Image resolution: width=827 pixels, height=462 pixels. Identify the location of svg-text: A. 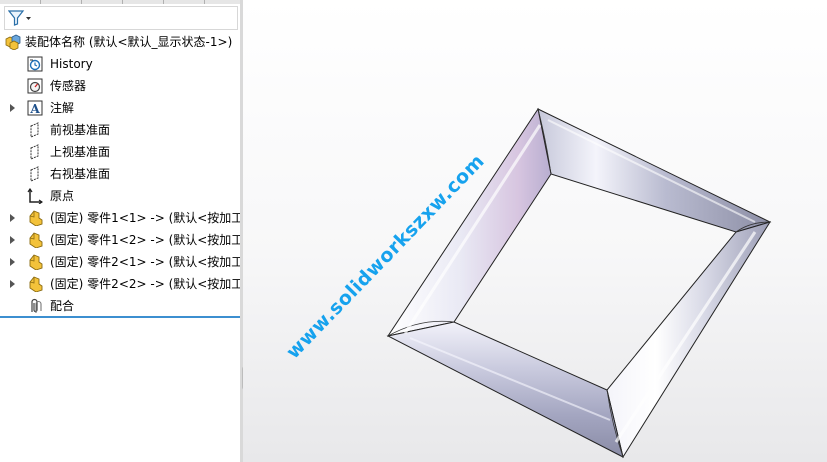
(34, 109).